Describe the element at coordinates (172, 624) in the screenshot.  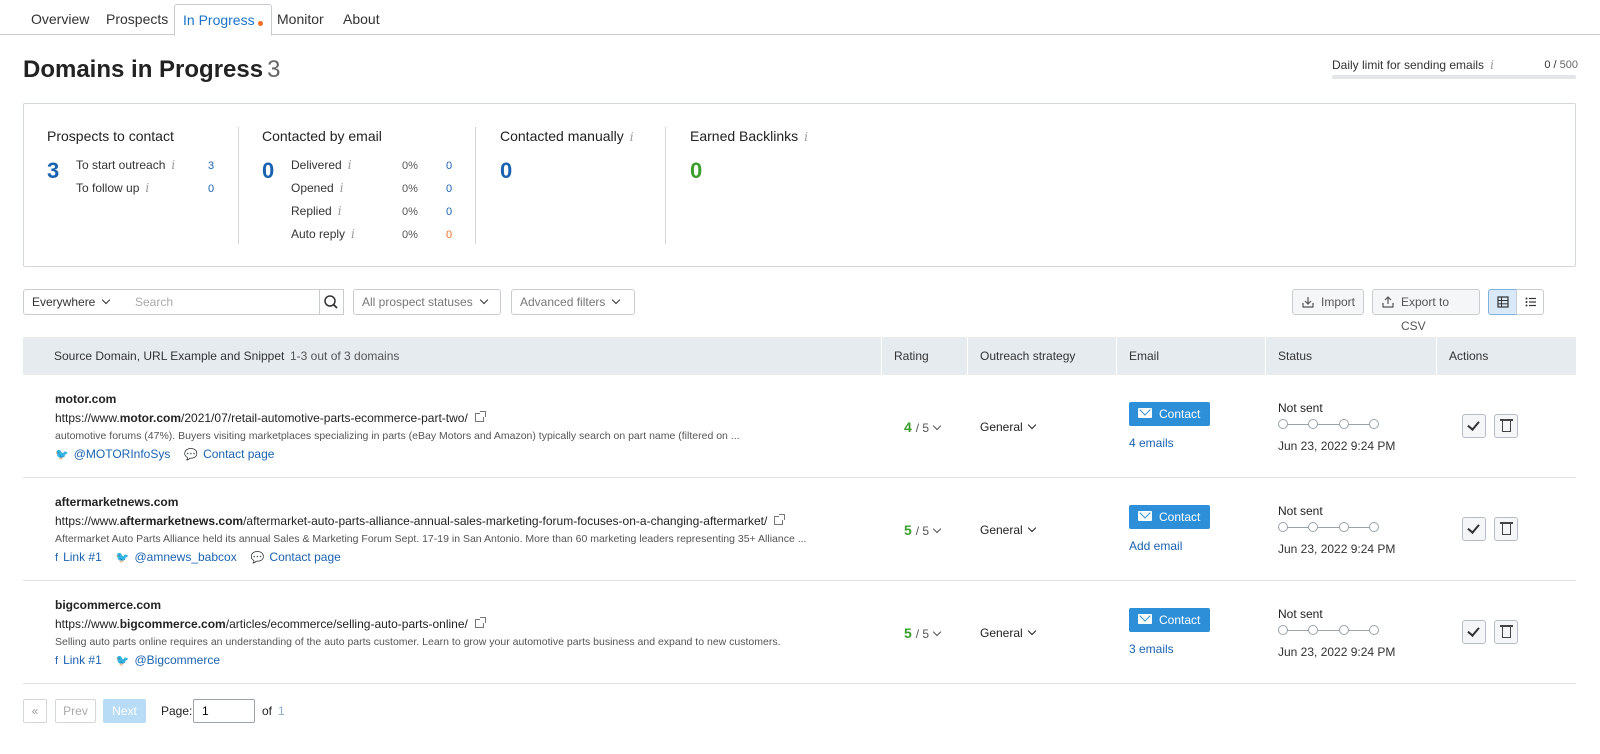
I see `url-domain: bigcommerce.com` at that location.